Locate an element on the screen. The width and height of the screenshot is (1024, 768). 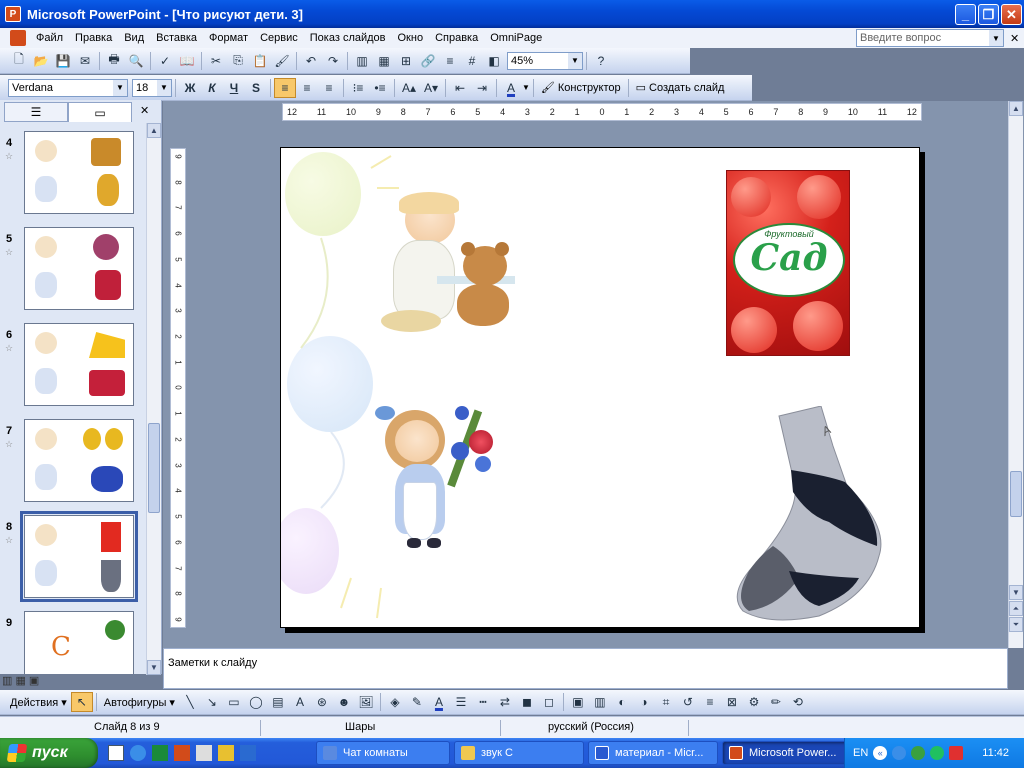
menu-edit: Правка is located at coordinates (93, 38).